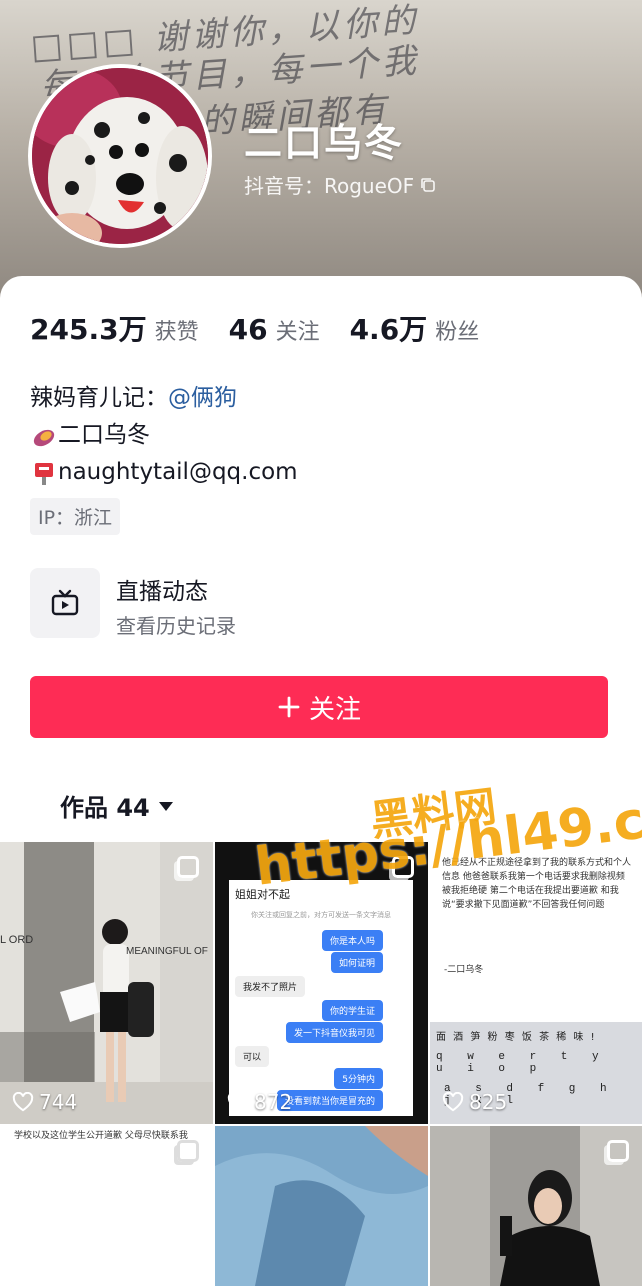 The width and height of the screenshot is (642, 1286). What do you see at coordinates (178, 472) in the screenshot?
I see `bio-email: naughtytail@qq.com` at bounding box center [178, 472].